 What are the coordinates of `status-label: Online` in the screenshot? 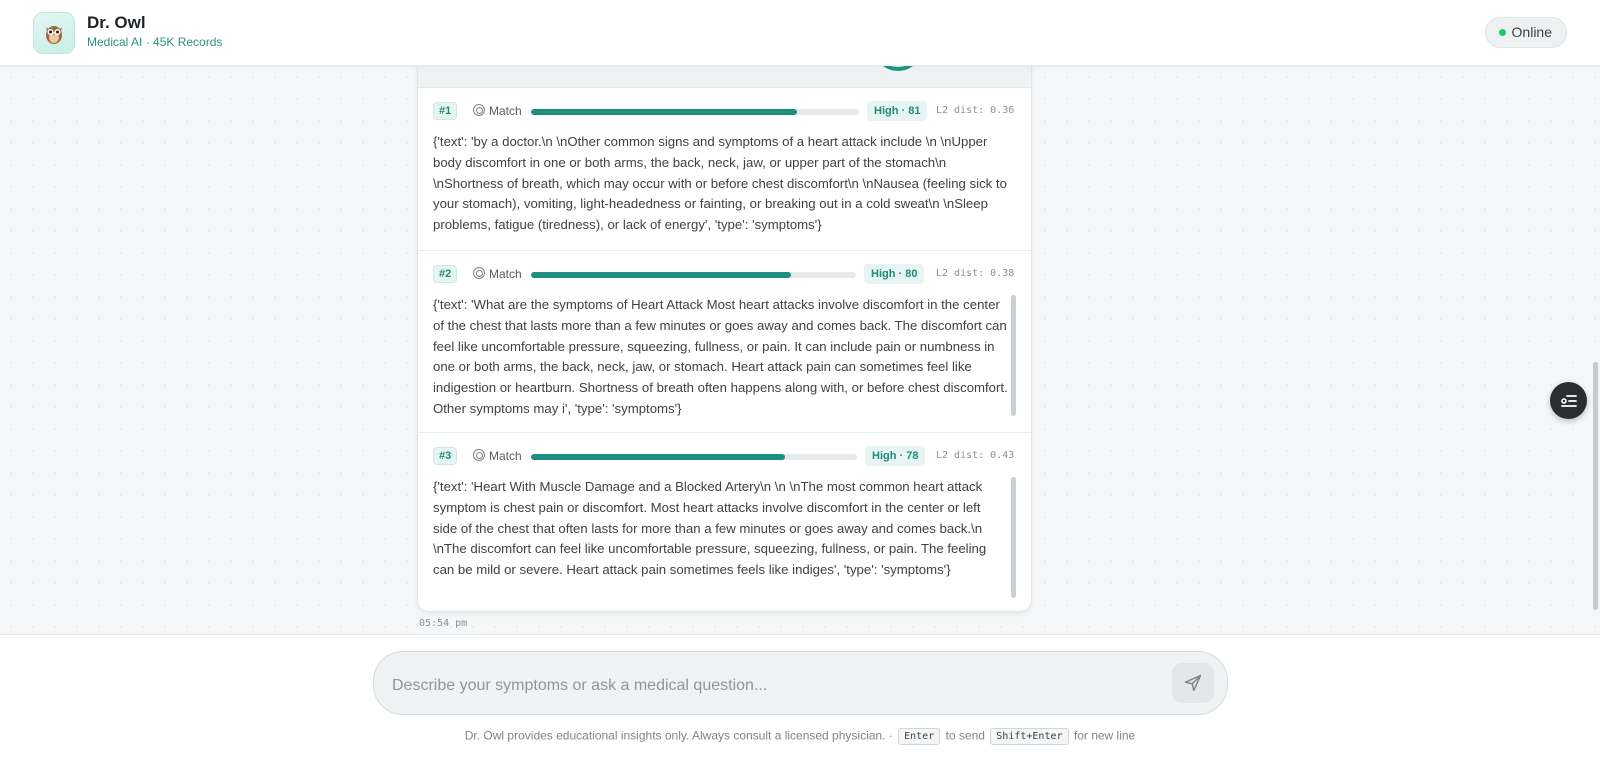 It's located at (1531, 32).